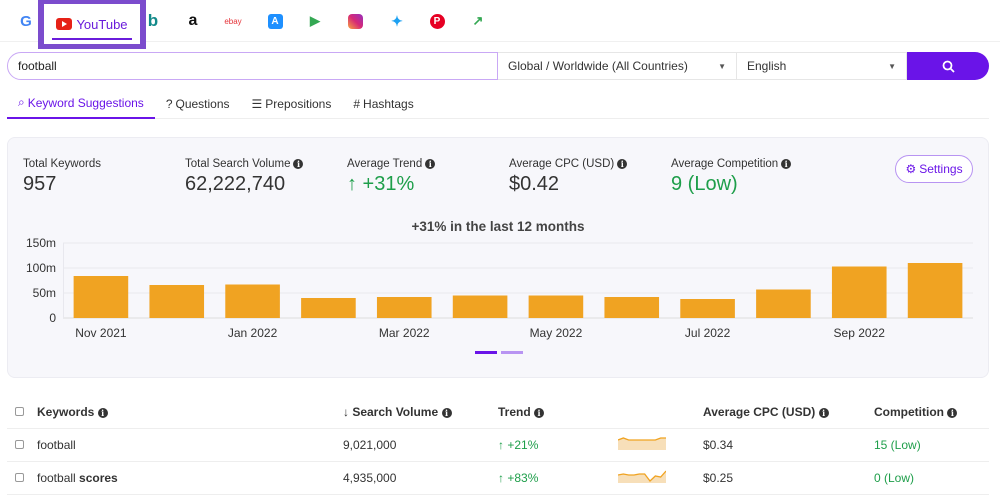 The width and height of the screenshot is (1000, 500). I want to click on stat-value: 9 (Low), so click(704, 184).